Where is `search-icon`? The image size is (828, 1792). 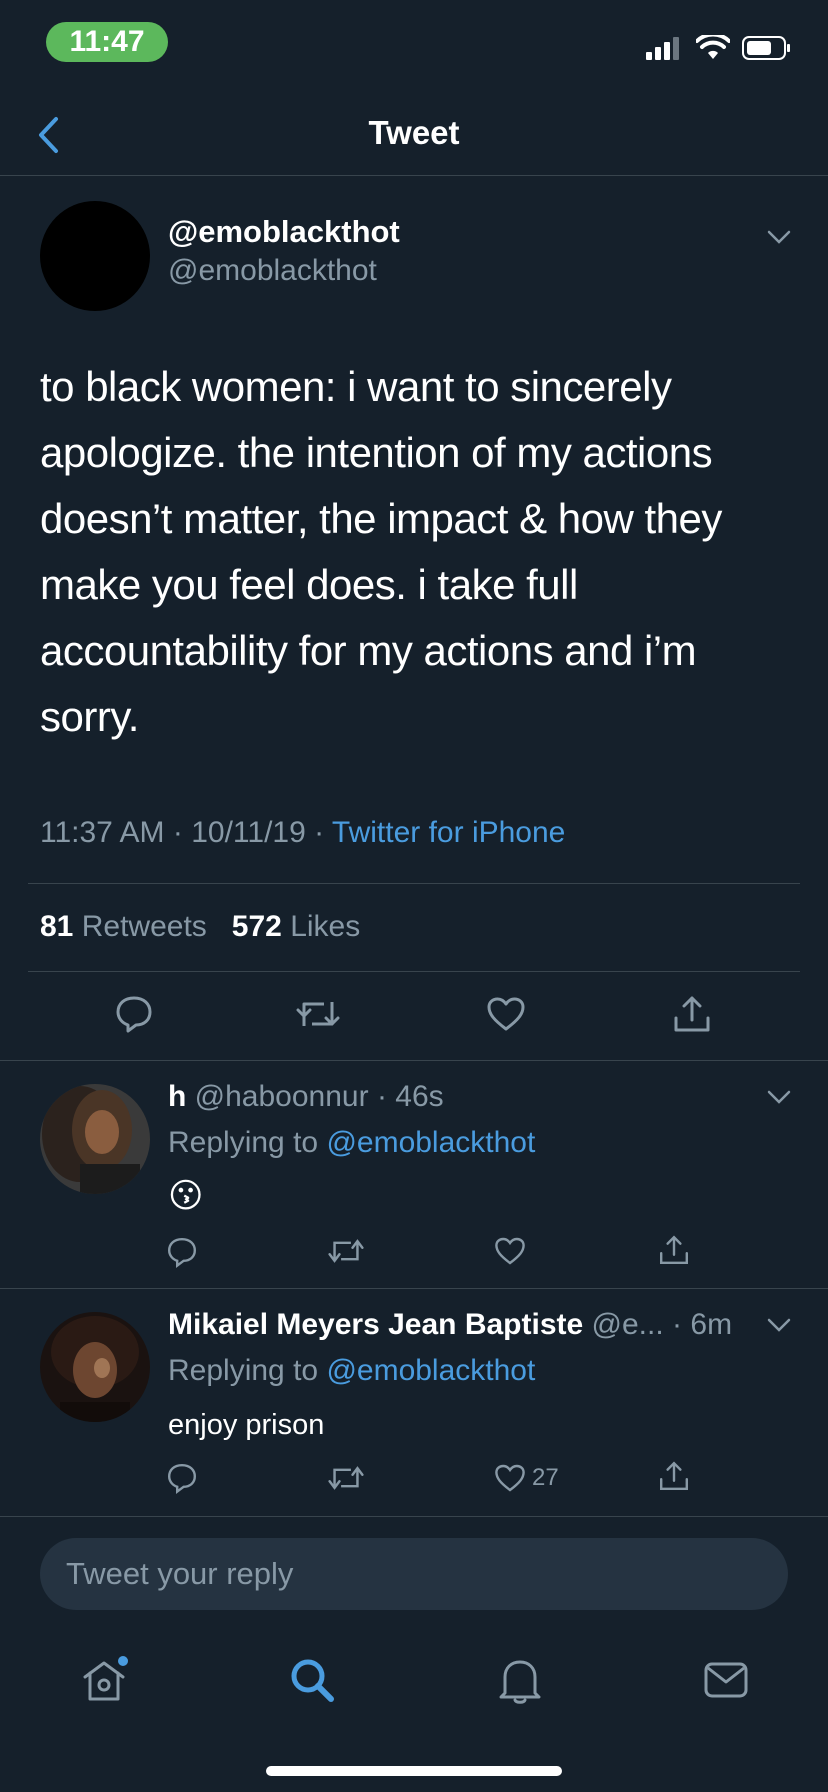 search-icon is located at coordinates (312, 1680).